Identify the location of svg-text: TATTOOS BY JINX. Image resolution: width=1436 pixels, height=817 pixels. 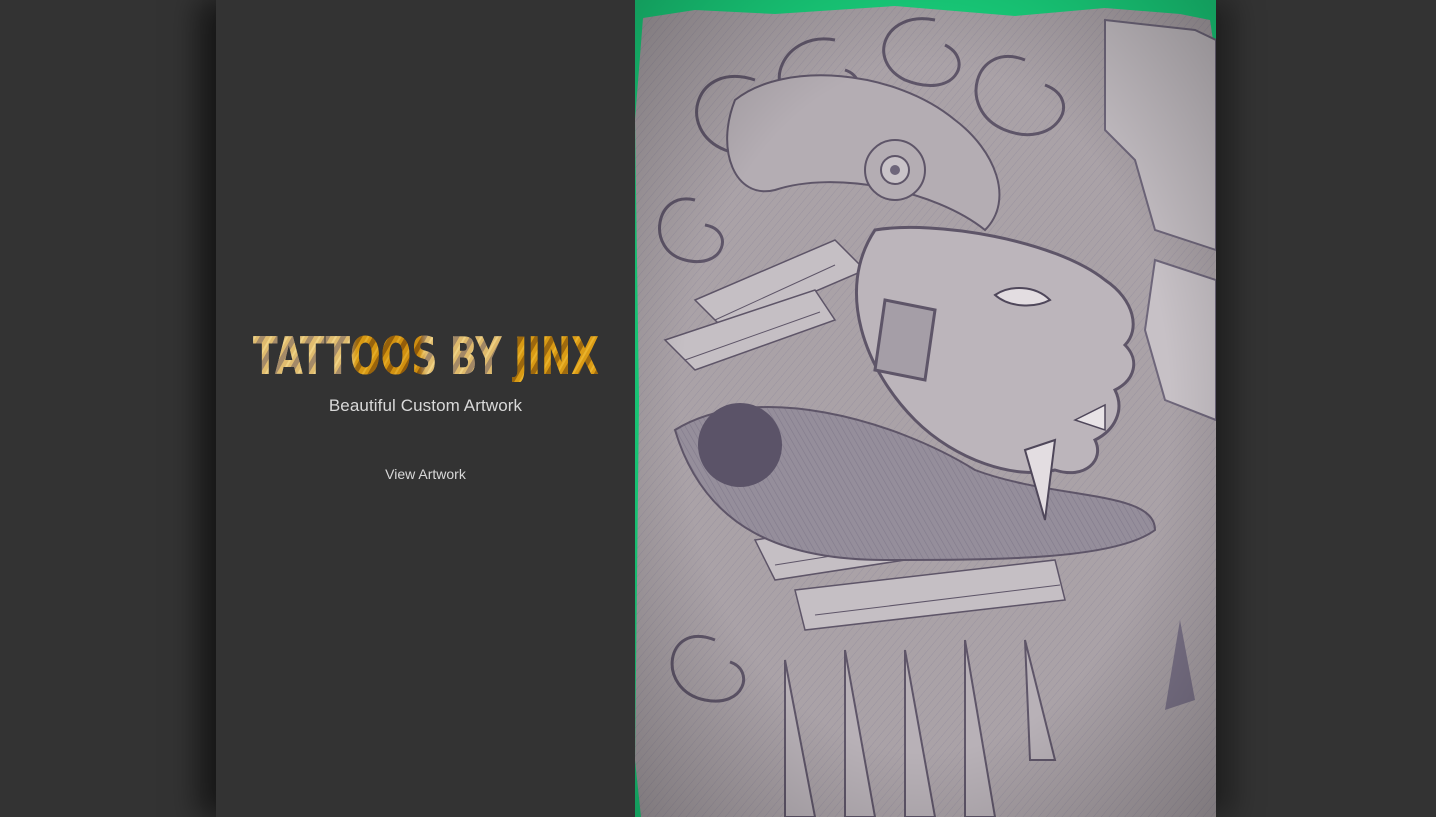
(426, 354).